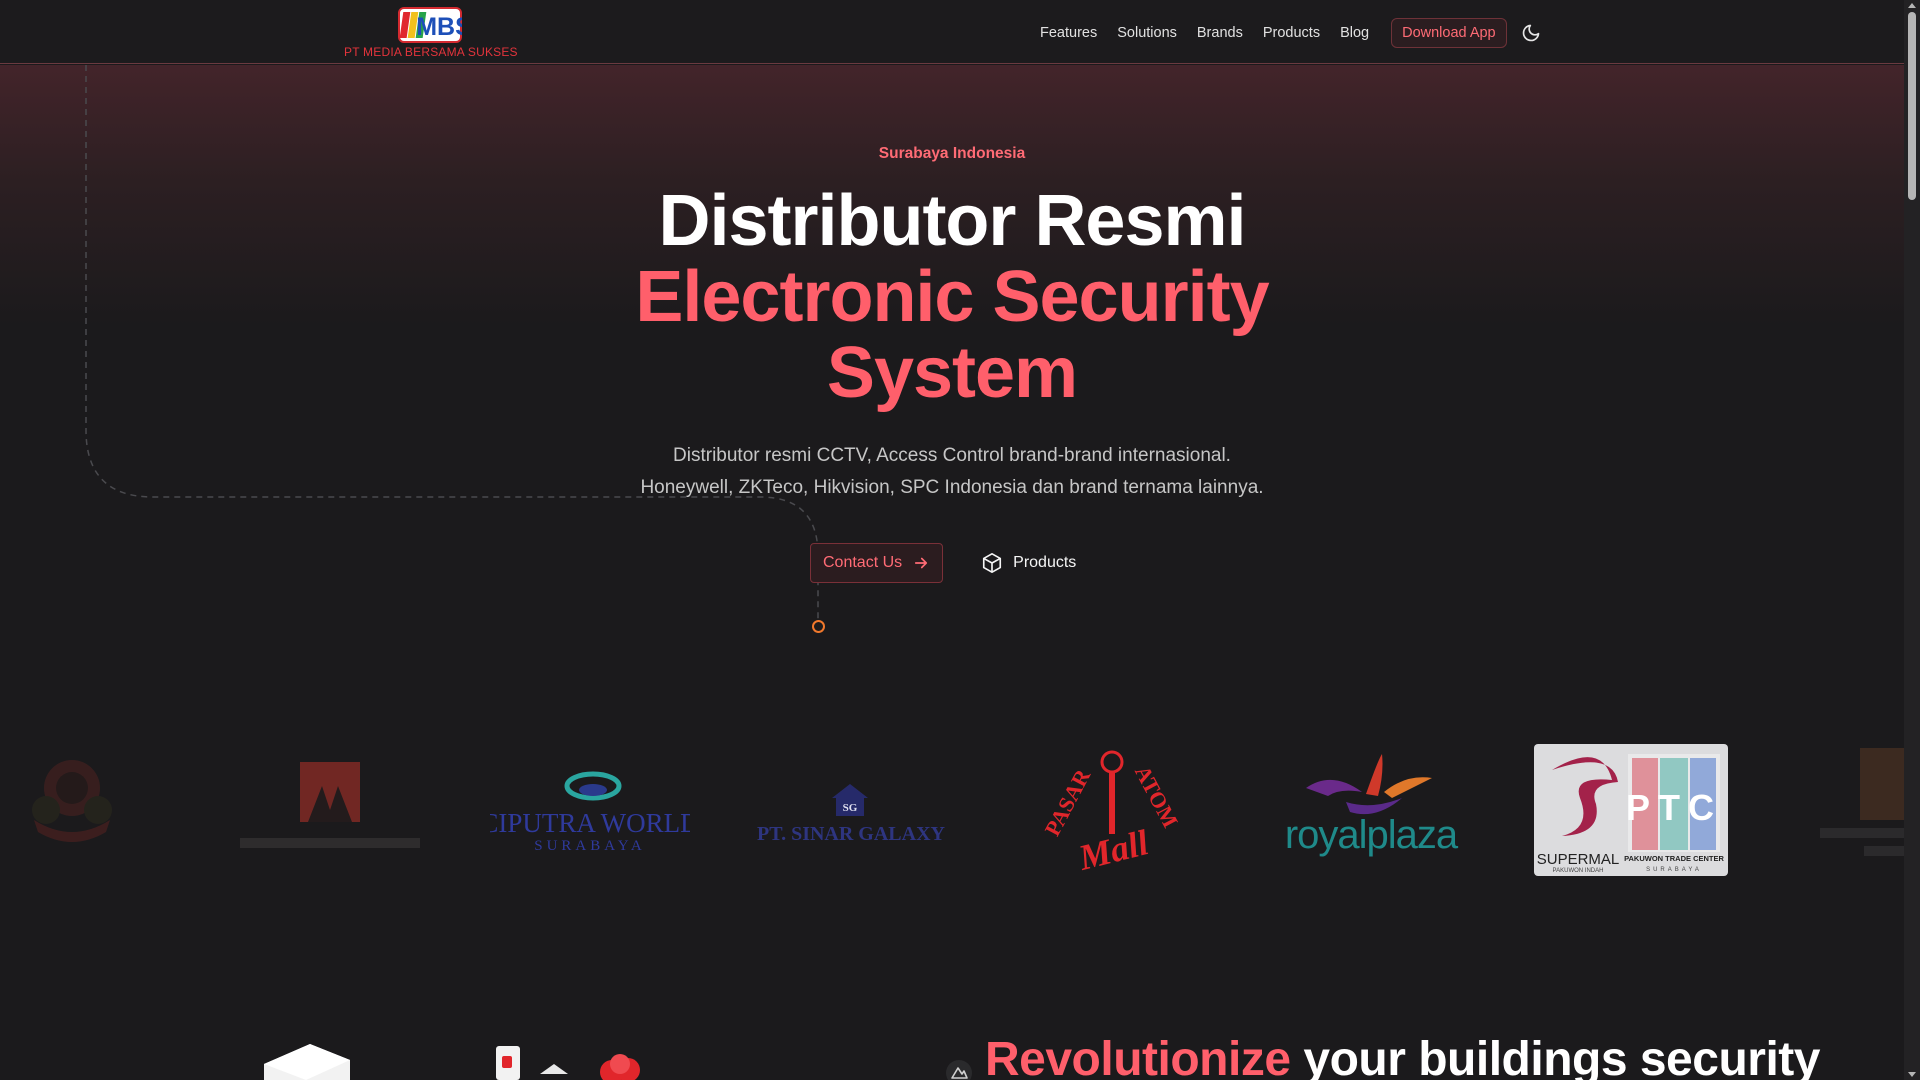  I want to click on company-name: PT MEDIA BERSAMA SUKSES, so click(431, 52).